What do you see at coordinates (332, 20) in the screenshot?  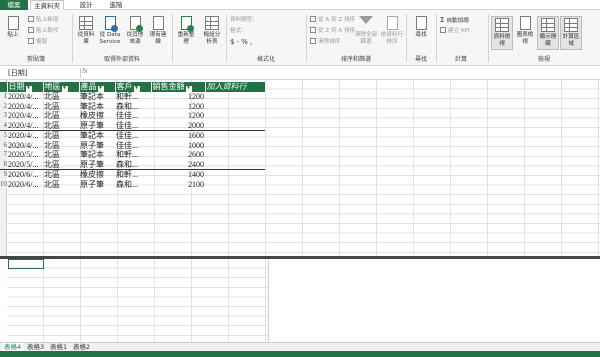 I see `sort-az-button: 從 A 到 Z 排序` at bounding box center [332, 20].